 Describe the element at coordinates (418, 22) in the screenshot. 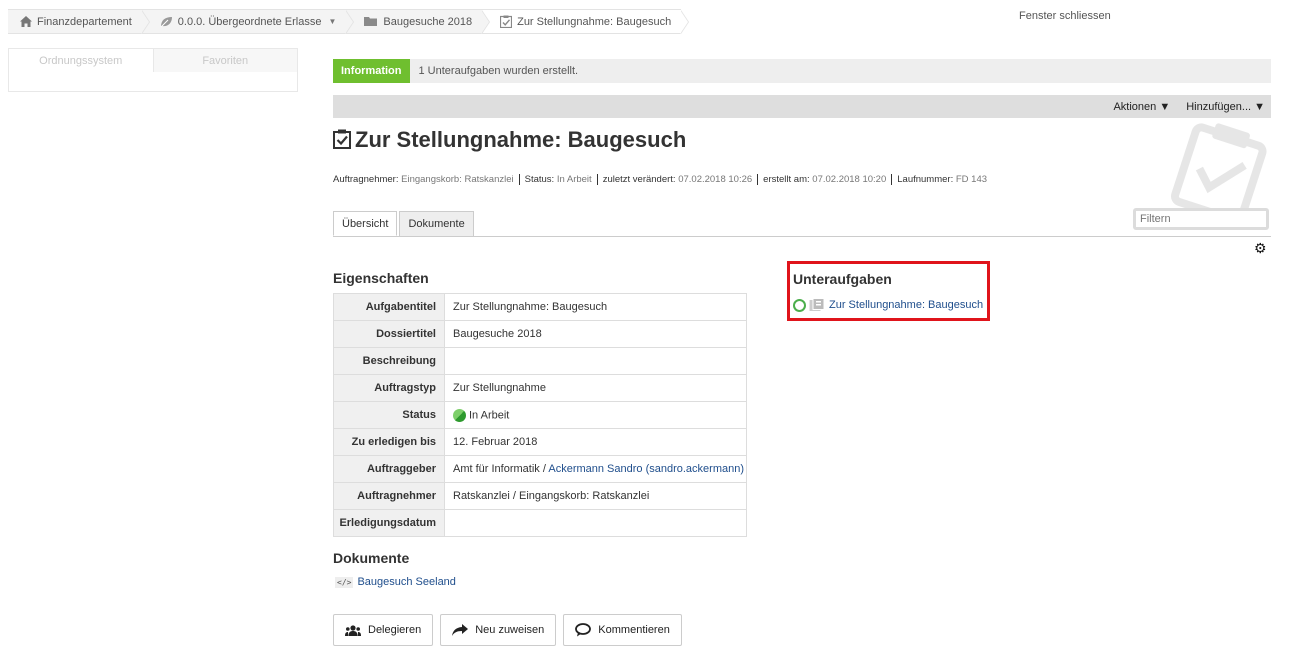

I see `breadcrumb-item-baugesuche: Baugesuche 2018` at that location.